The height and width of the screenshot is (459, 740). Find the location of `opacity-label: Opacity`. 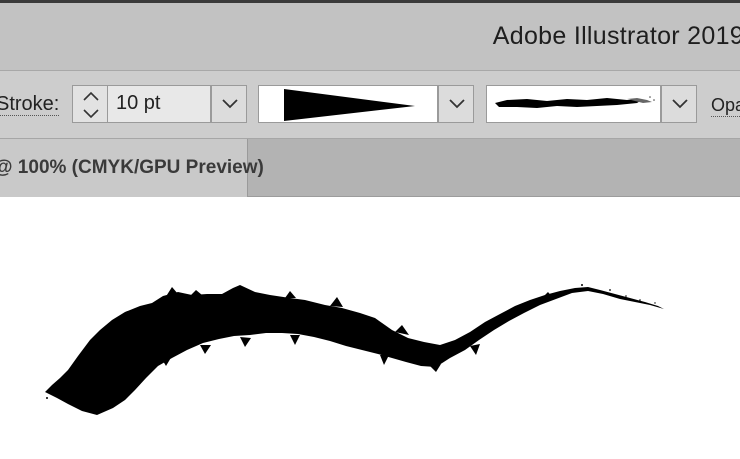

opacity-label: Opacity is located at coordinates (725, 106).